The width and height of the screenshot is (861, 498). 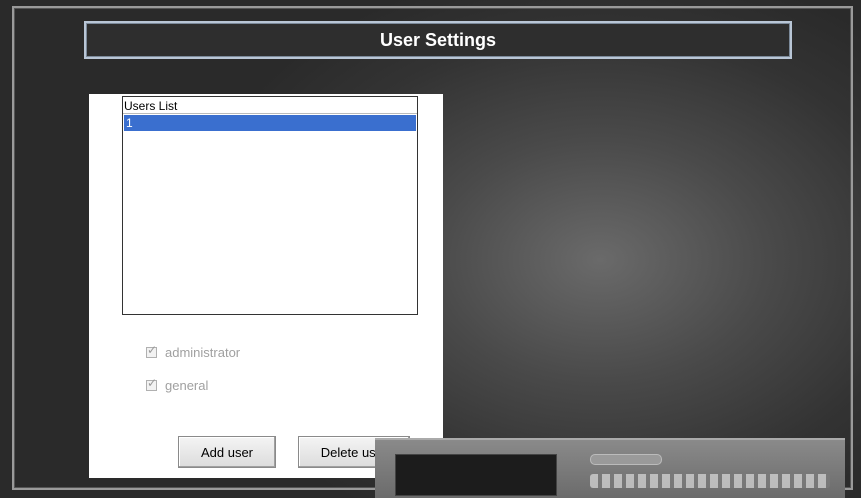 What do you see at coordinates (710, 481) in the screenshot?
I see `device-buttons` at bounding box center [710, 481].